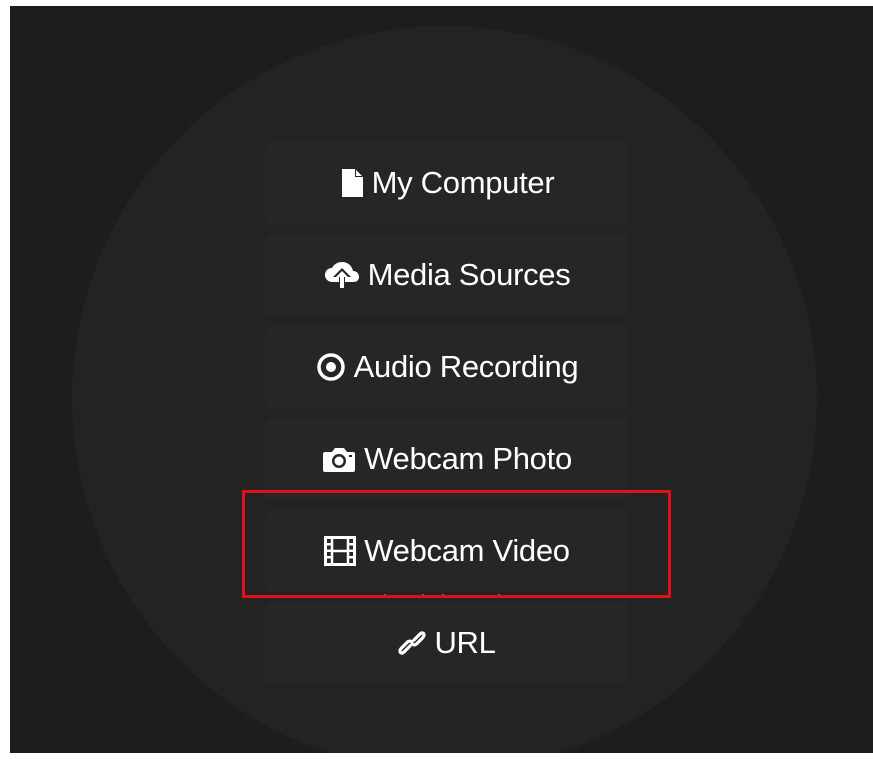 The height and width of the screenshot is (759, 873). What do you see at coordinates (444, 597) in the screenshot?
I see `divider-marks` at bounding box center [444, 597].